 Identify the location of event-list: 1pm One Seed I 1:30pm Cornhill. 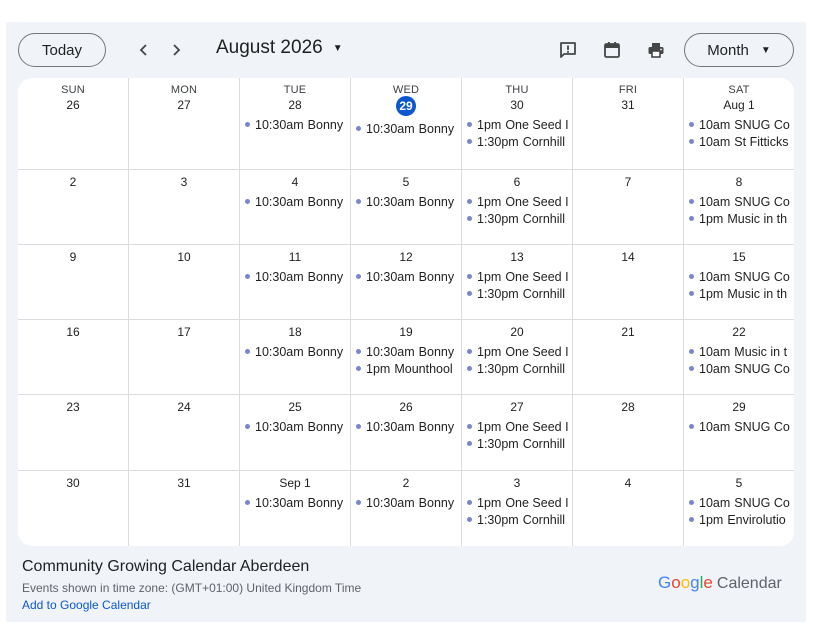
(517, 435).